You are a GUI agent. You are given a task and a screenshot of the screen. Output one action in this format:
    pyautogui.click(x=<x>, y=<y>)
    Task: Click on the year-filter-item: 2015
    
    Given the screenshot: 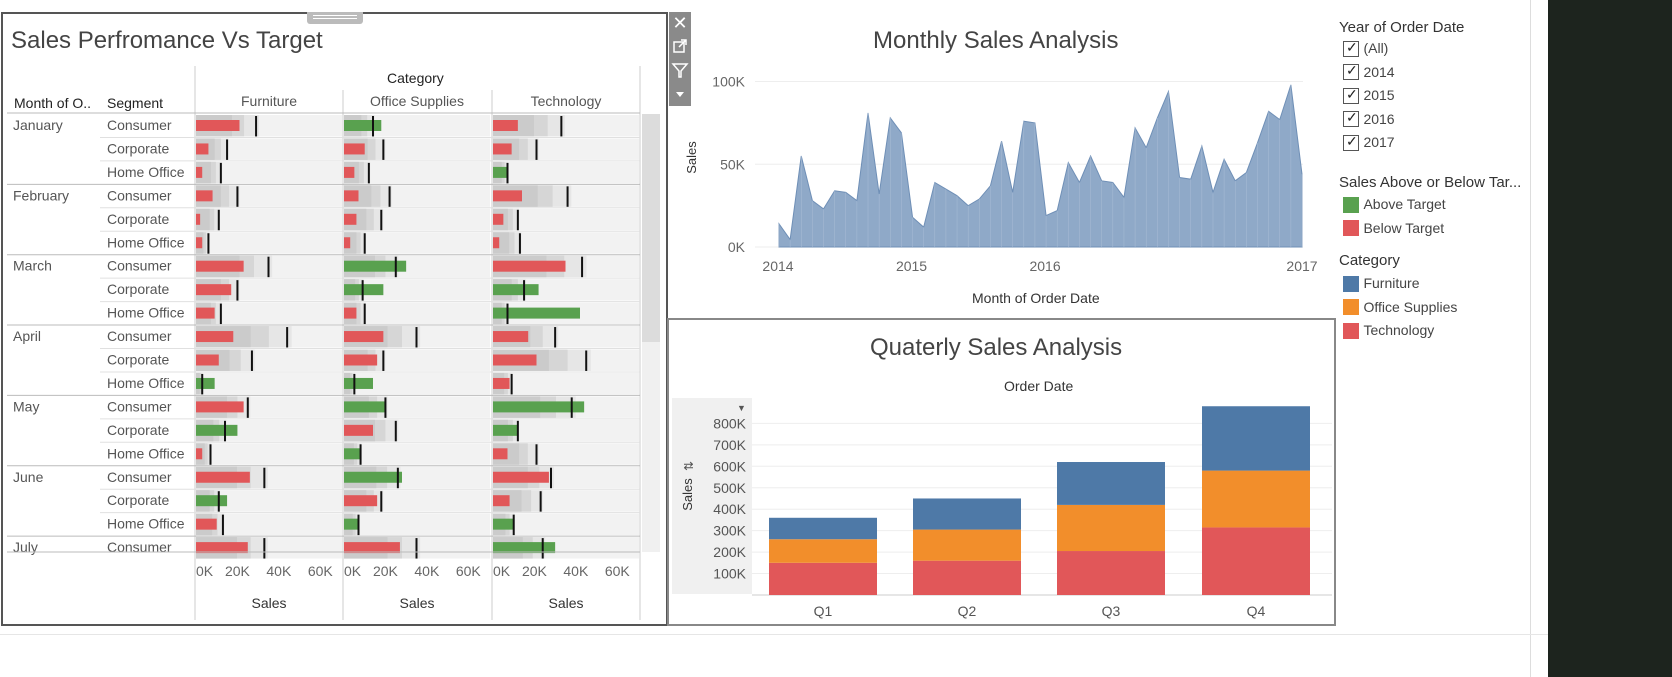 What is the action you would take?
    pyautogui.click(x=1369, y=98)
    